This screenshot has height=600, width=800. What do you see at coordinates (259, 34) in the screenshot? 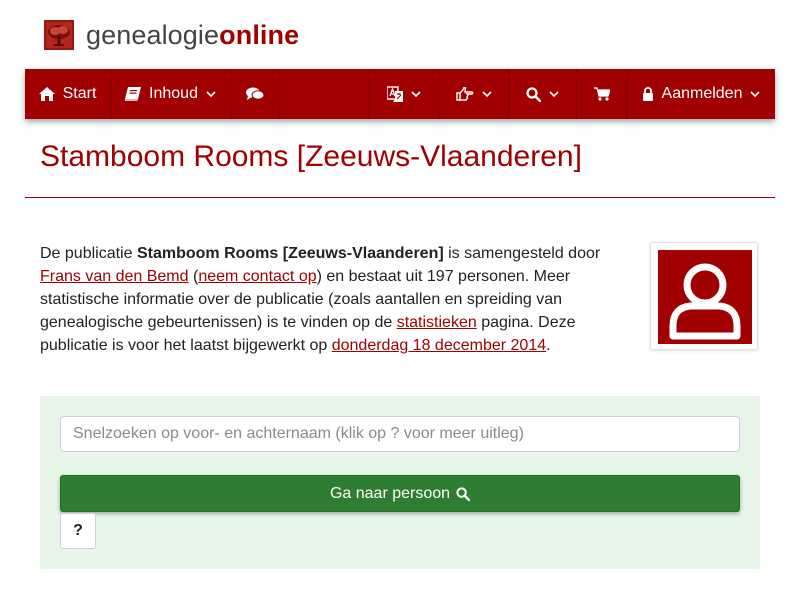
I see `brand-part2: online` at bounding box center [259, 34].